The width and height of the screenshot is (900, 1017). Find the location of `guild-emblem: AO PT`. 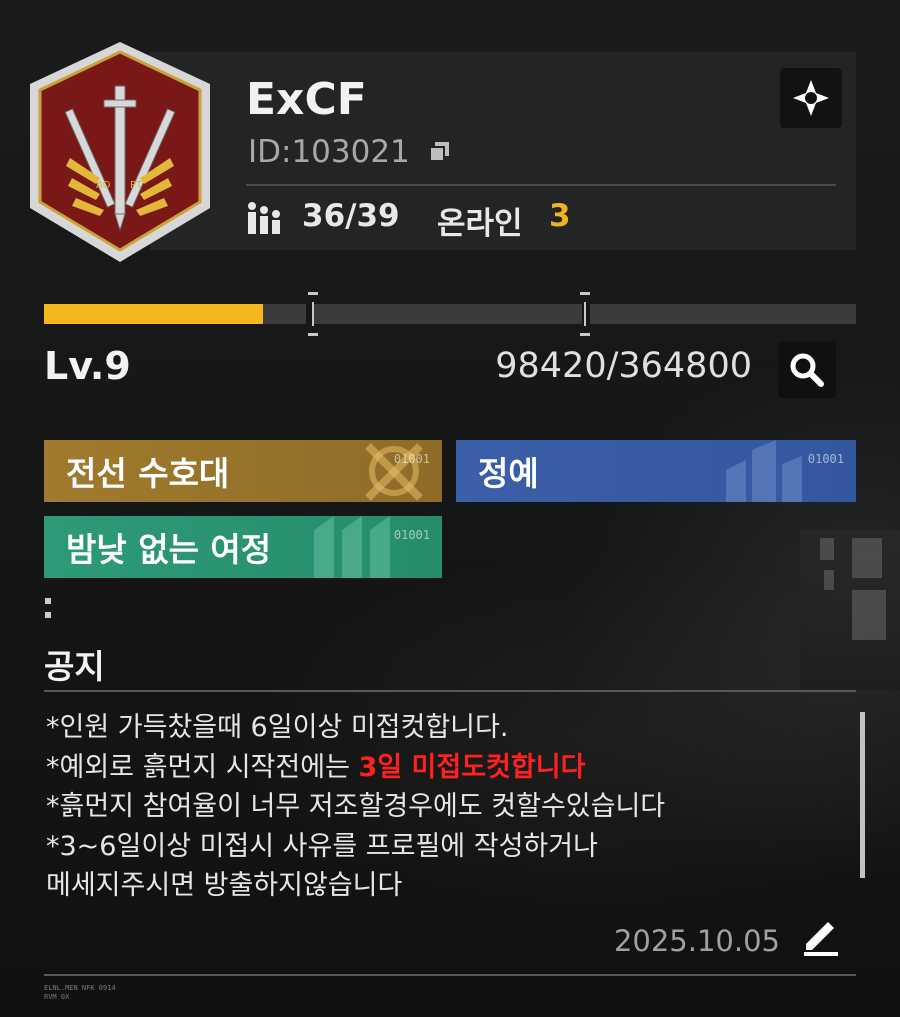

guild-emblem: AO PT is located at coordinates (120, 152).